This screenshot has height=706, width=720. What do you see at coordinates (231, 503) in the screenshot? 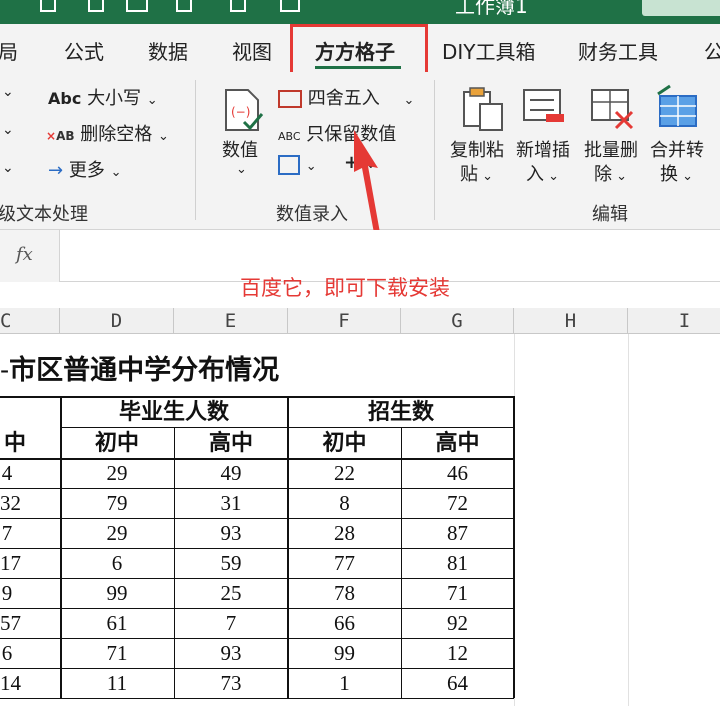
I see `table-cell: 31` at bounding box center [231, 503].